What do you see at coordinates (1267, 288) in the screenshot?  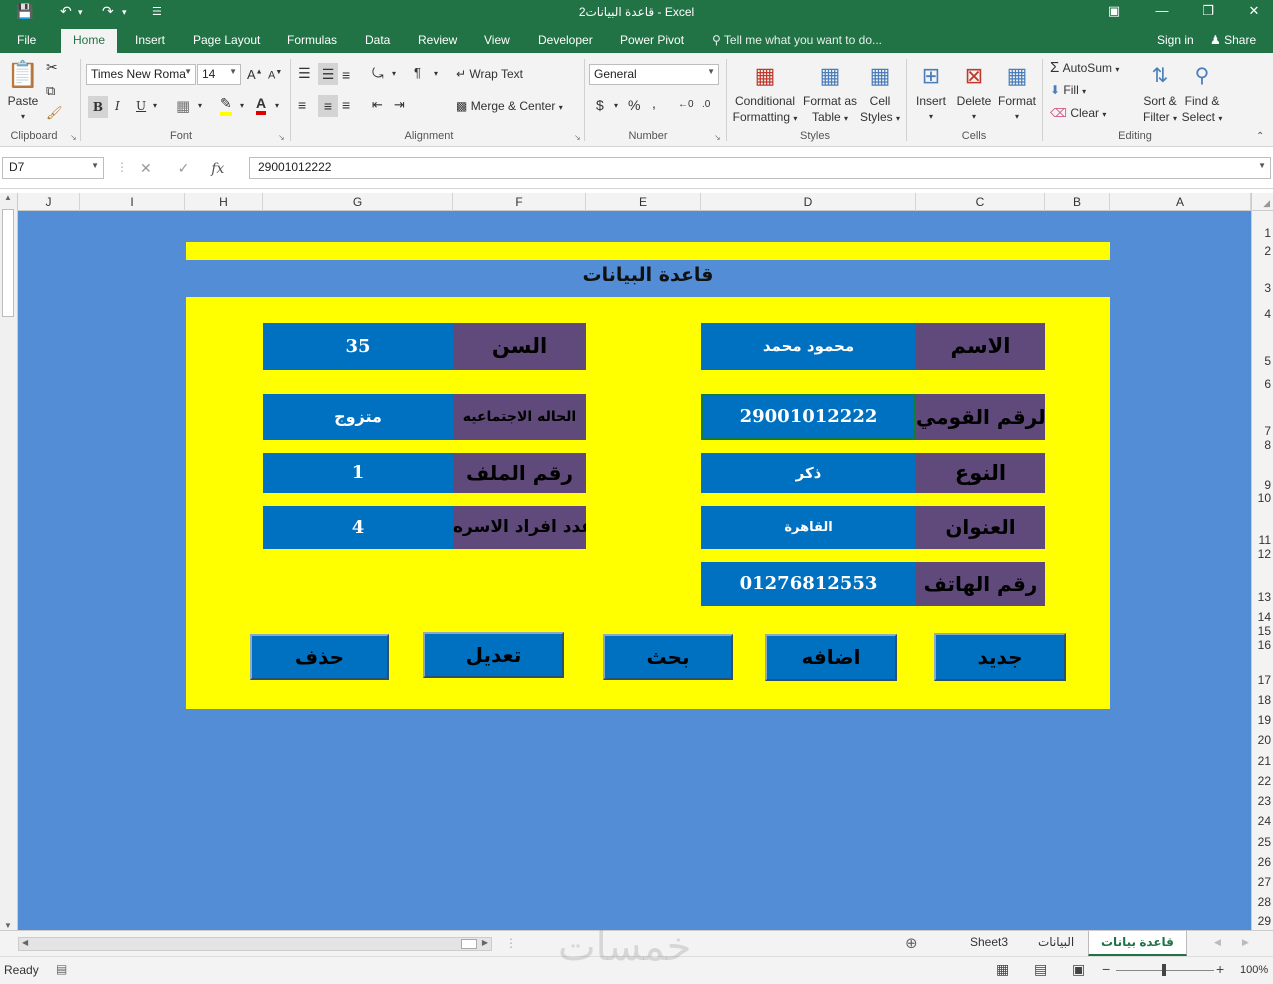 I see `row-header: 3` at bounding box center [1267, 288].